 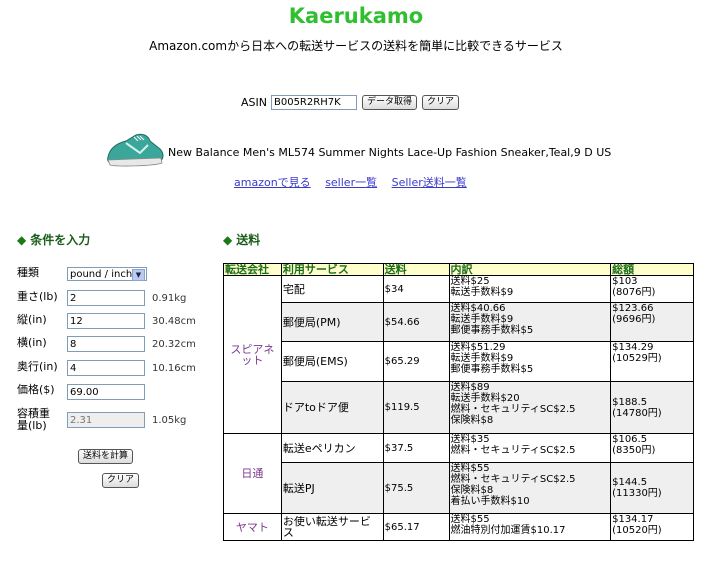 What do you see at coordinates (652, 527) in the screenshot?
I see `total-cell: $134.17 (10520円)` at bounding box center [652, 527].